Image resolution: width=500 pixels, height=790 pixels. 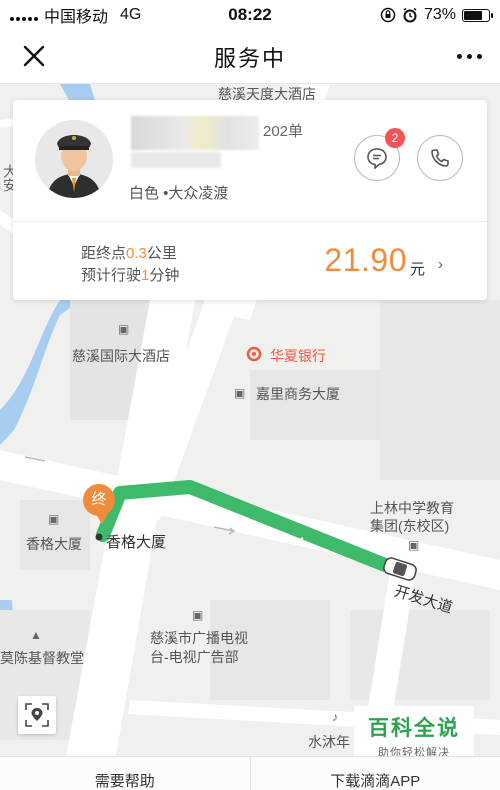 What do you see at coordinates (410, 15) in the screenshot?
I see `alarm-icon` at bounding box center [410, 15].